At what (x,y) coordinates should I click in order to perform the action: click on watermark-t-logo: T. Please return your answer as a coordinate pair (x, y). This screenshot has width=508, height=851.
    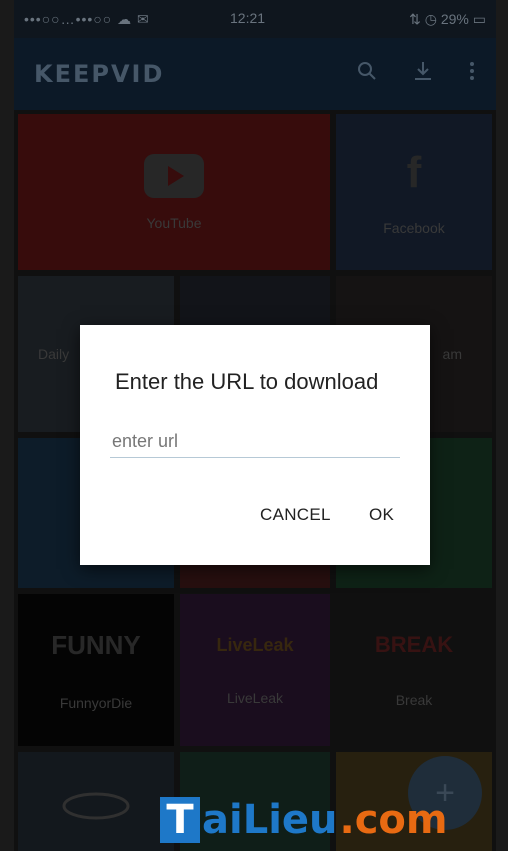
    Looking at the image, I should click on (180, 820).